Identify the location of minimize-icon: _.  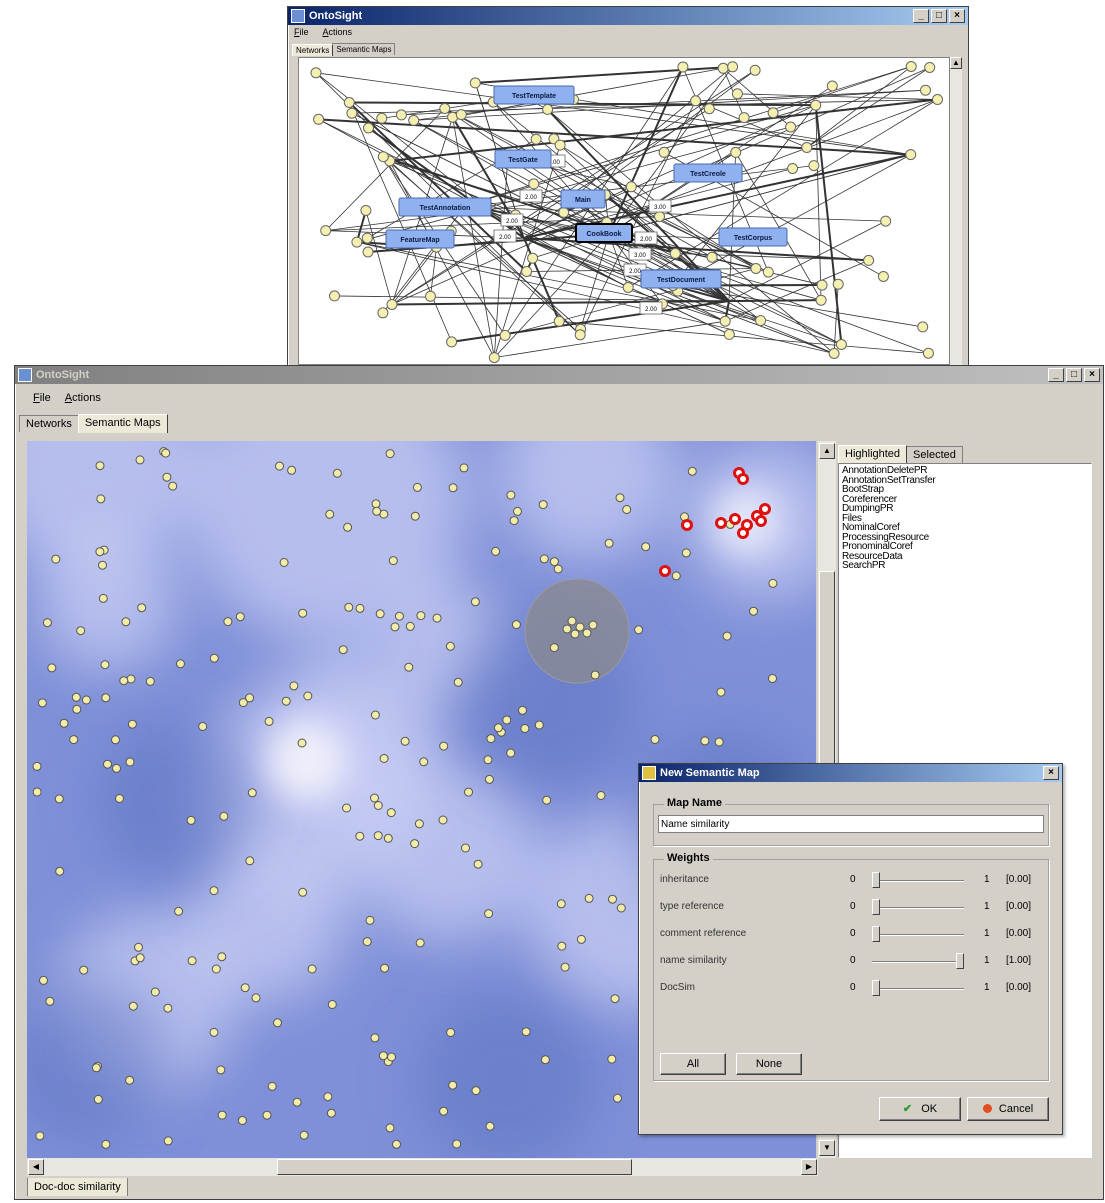
(921, 16).